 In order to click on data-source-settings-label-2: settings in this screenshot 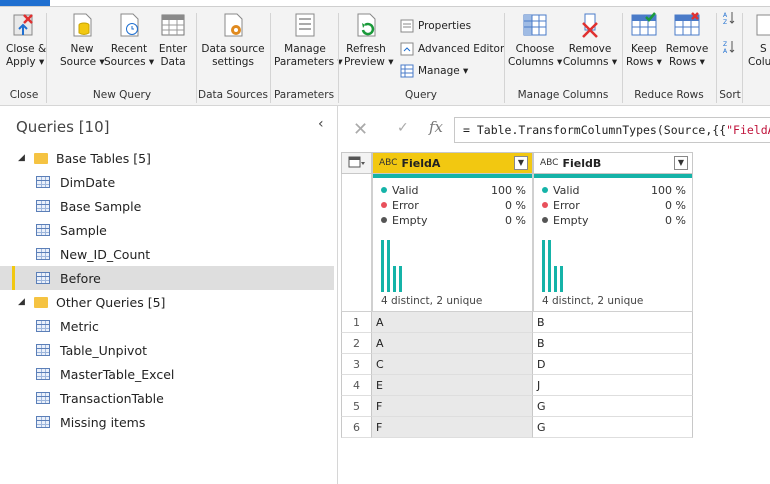, I will do `click(233, 62)`.